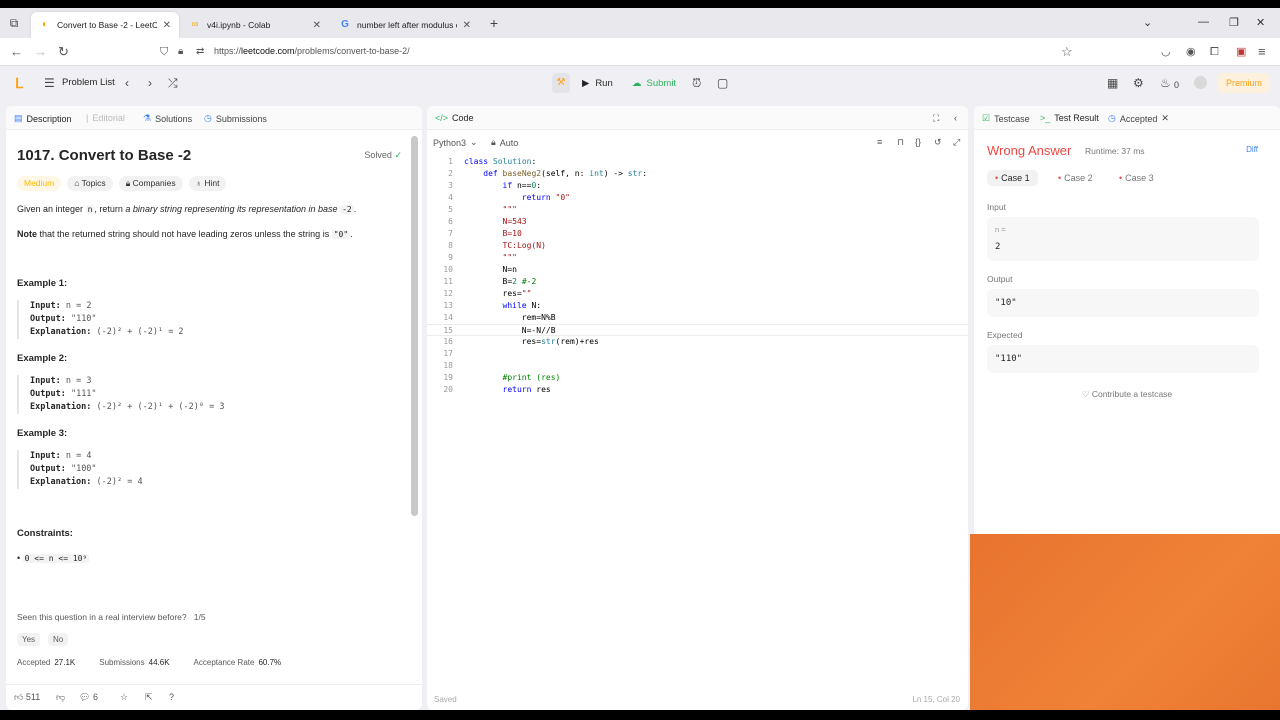 This screenshot has height=720, width=1280. Describe the element at coordinates (490, 269) in the screenshot. I see `line-text: N=n` at that location.